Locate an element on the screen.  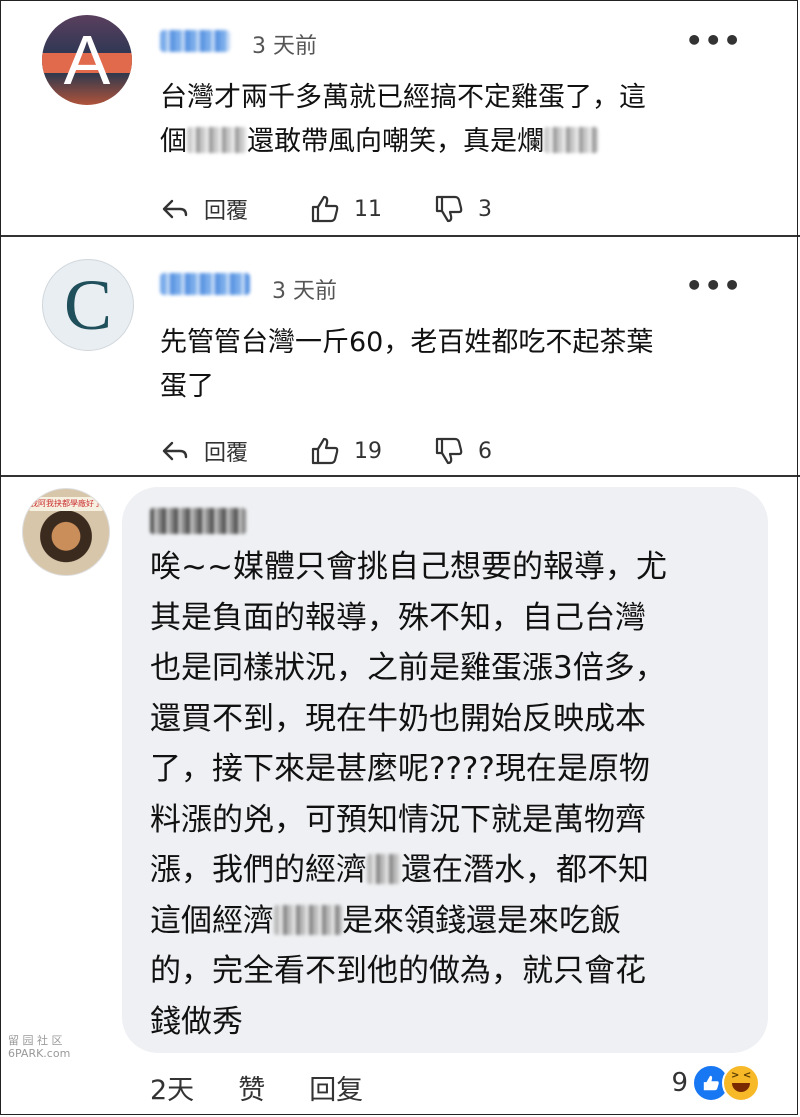
avatar-letter: C is located at coordinates (88, 304).